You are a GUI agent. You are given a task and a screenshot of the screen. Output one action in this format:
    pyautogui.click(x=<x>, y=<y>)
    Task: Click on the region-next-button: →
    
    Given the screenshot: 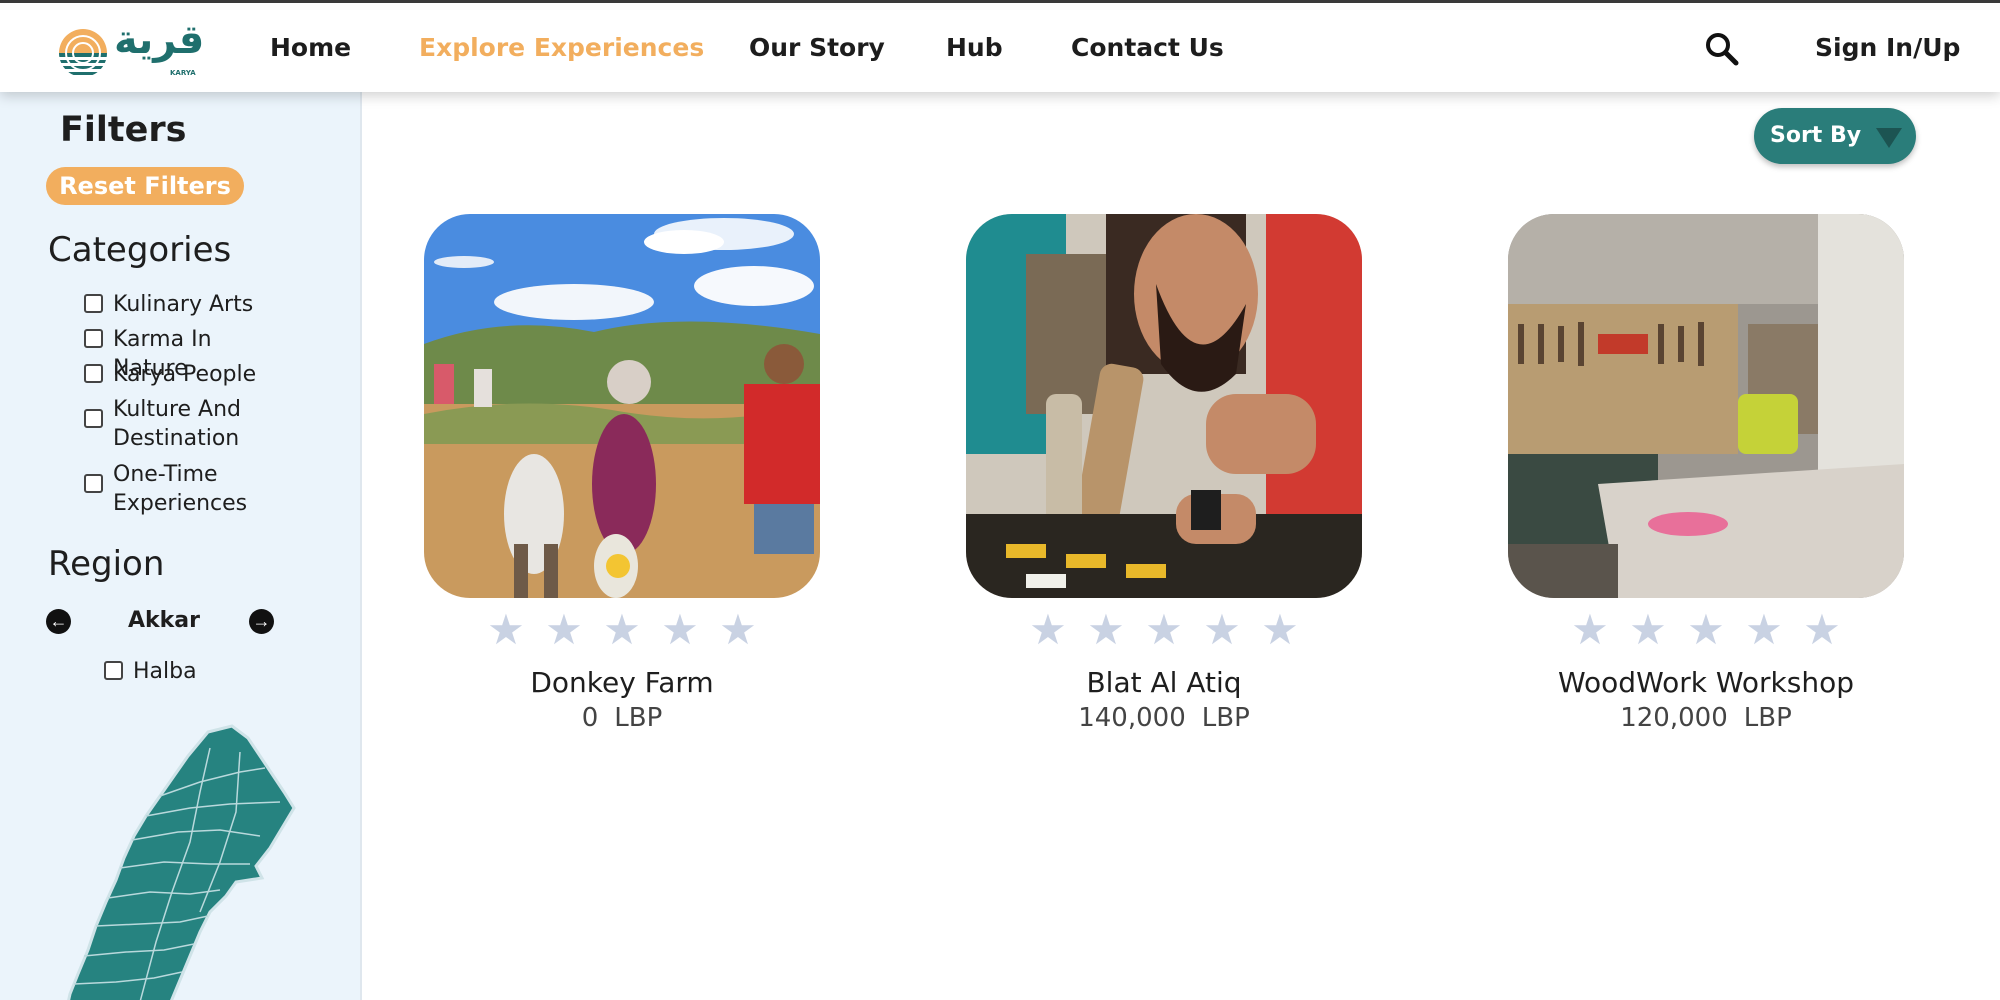 What is the action you would take?
    pyautogui.click(x=261, y=621)
    